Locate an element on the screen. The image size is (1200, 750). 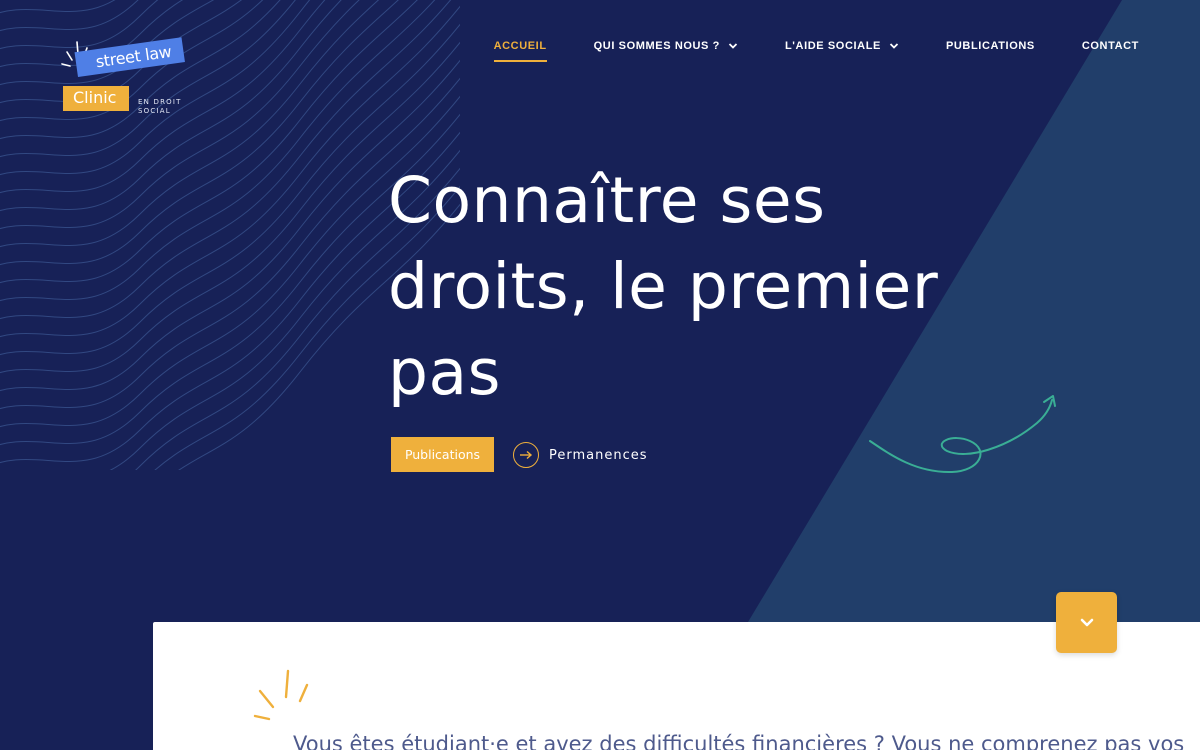
permanences-link: Permanences is located at coordinates (580, 455).